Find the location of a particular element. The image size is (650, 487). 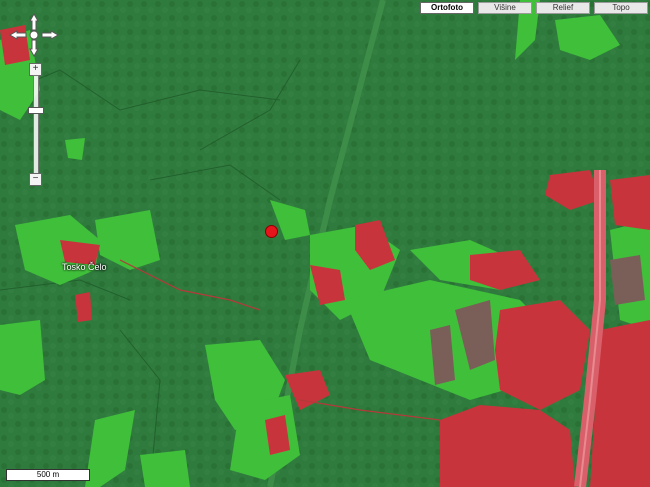

place-label: Tosko Čelo is located at coordinates (84, 267).